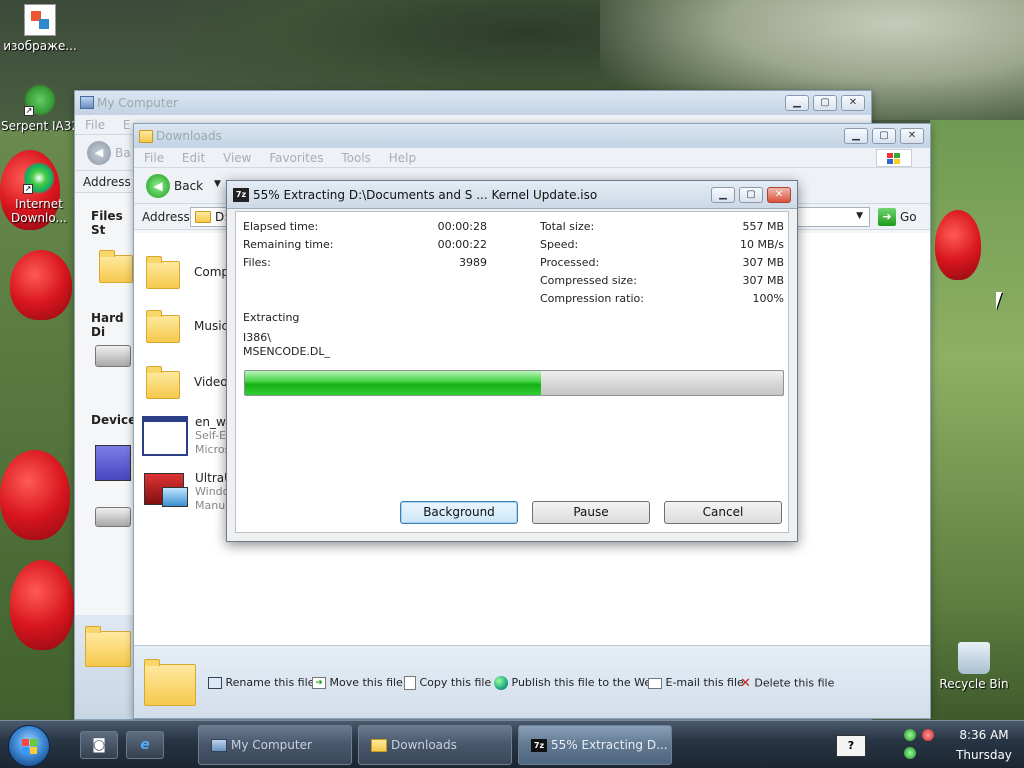 The image size is (1024, 768). Describe the element at coordinates (662, 299) in the screenshot. I see `stat-row: Compression ratio: 100%` at that location.